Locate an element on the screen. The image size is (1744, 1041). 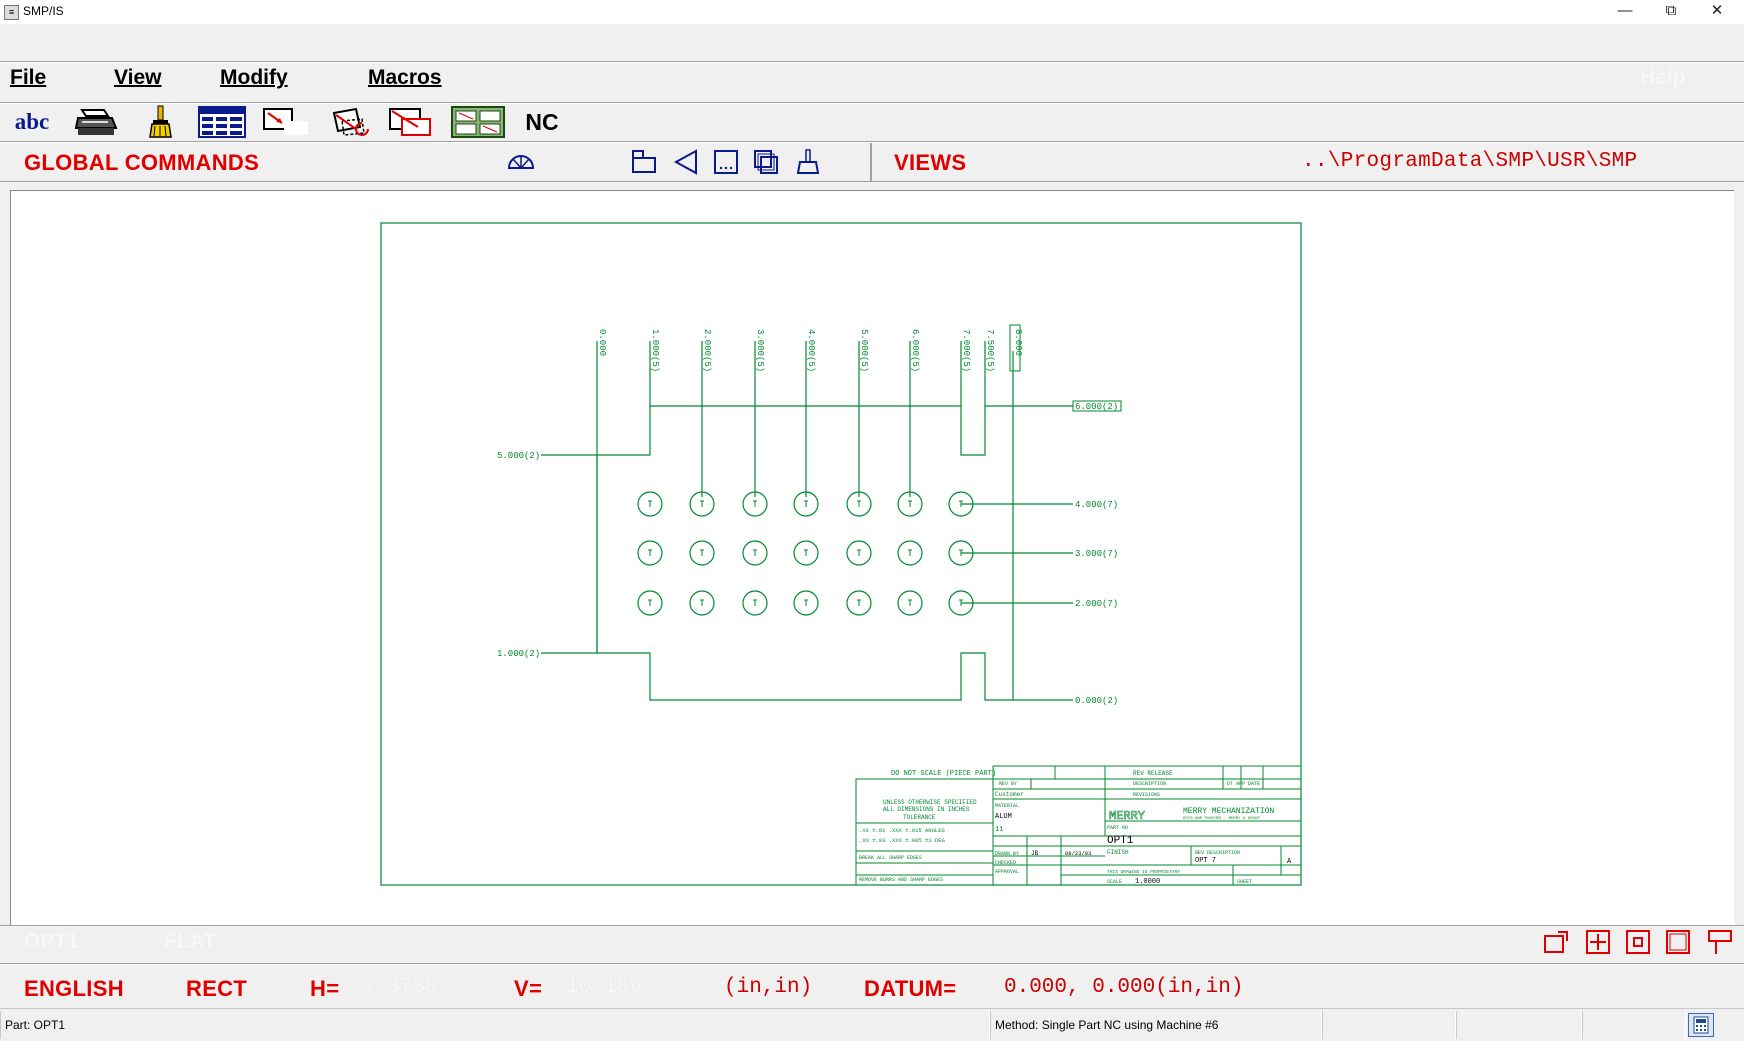
title-block-unless: UNLESS OTHERWISE SPECIFIED is located at coordinates (930, 802).